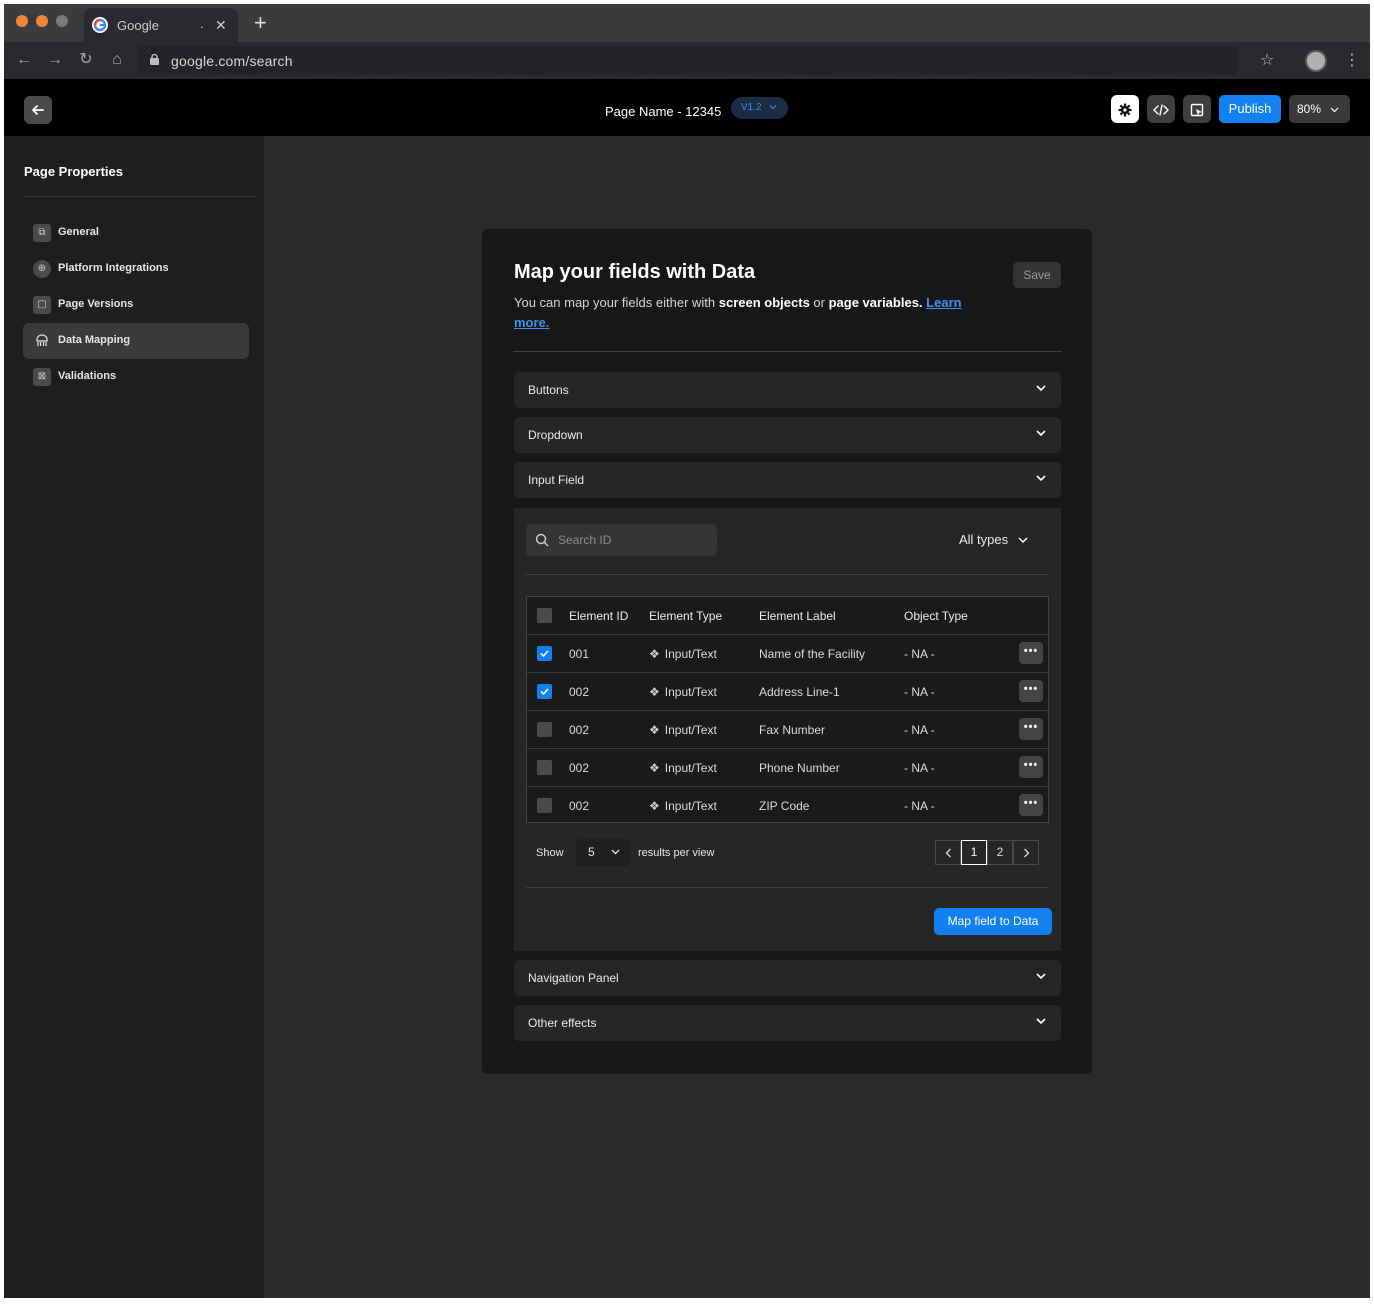 Image resolution: width=1374 pixels, height=1304 pixels. I want to click on prev-page-button, so click(948, 852).